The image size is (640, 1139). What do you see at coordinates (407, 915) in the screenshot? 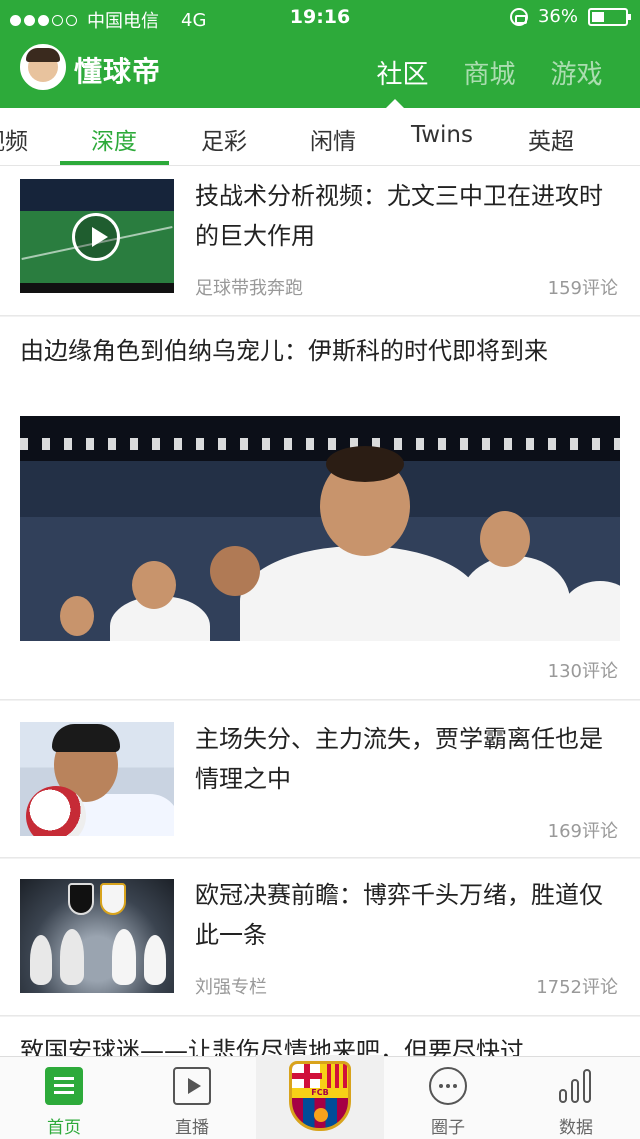
I see `news-title: 欧冠决赛前瞻：博弈千头万绪，胜道仅此一条` at bounding box center [407, 915].